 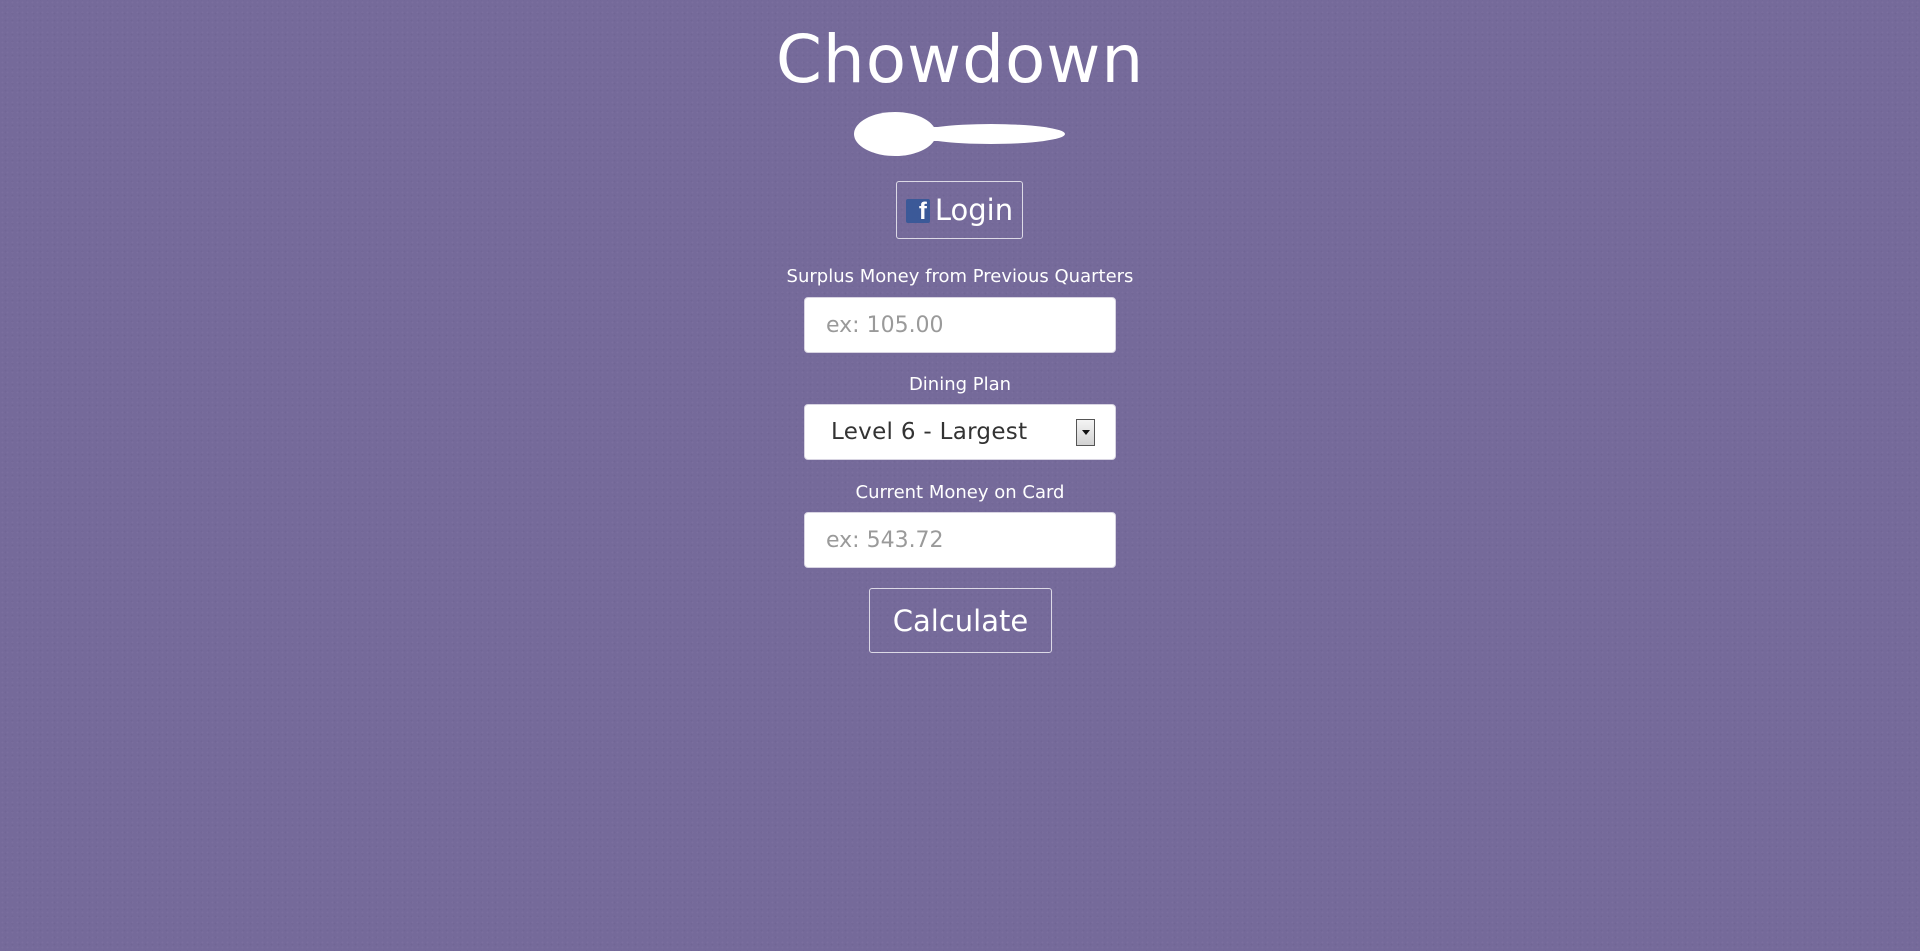 I want to click on spoon-icon, so click(x=959, y=134).